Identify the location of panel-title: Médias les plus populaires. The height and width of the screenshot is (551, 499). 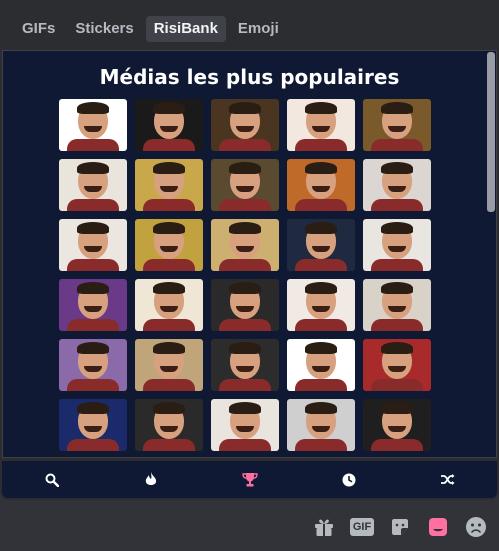
(249, 77).